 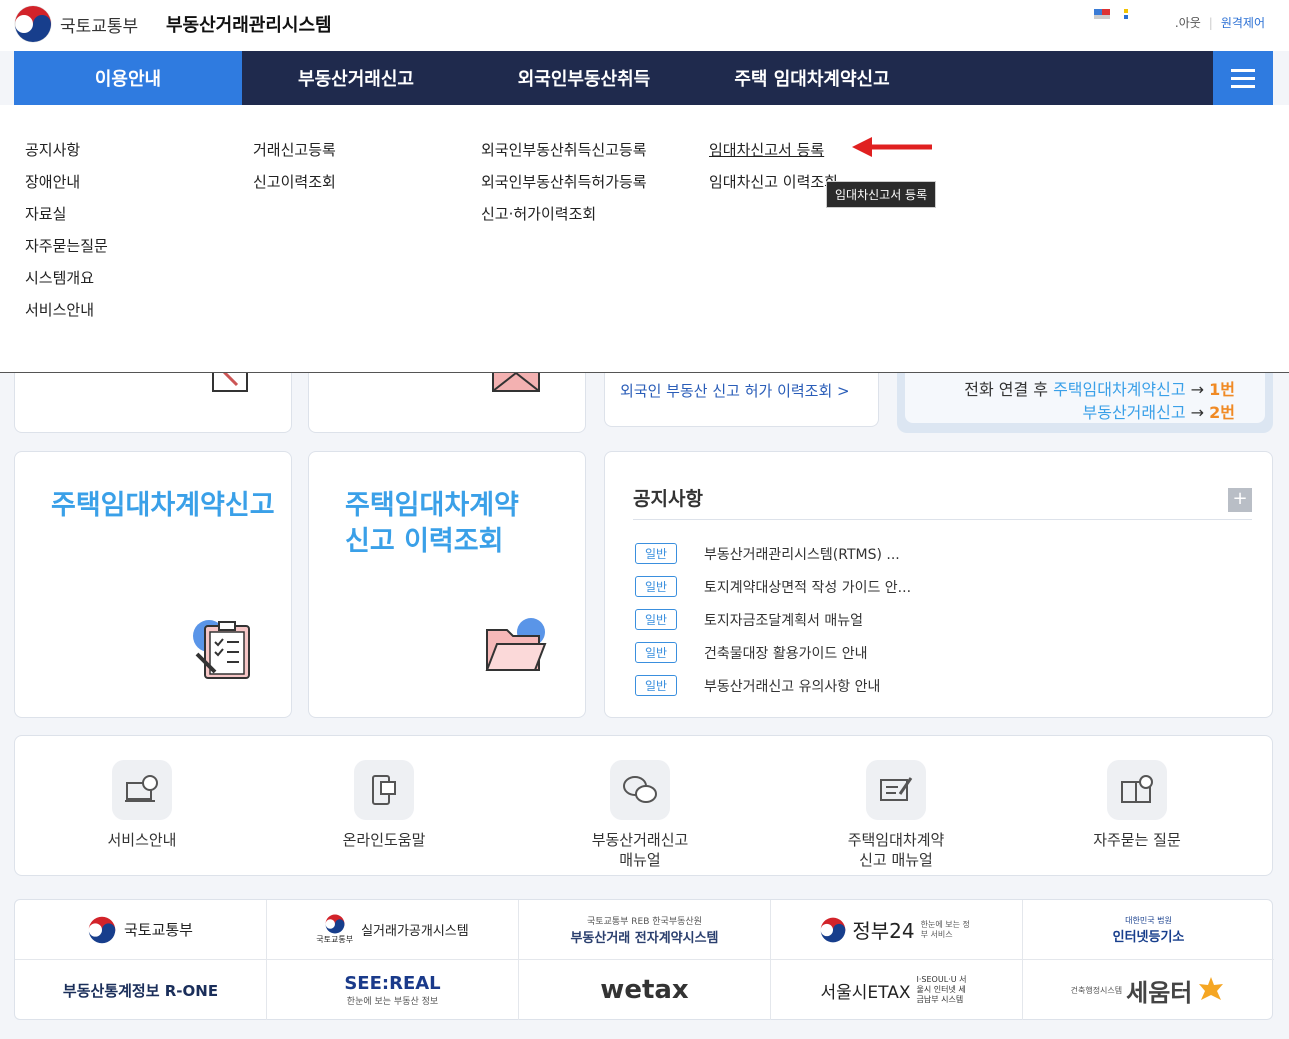 I want to click on banner-iros: 대한민국 법원 인터넷등기소, so click(x=1148, y=930).